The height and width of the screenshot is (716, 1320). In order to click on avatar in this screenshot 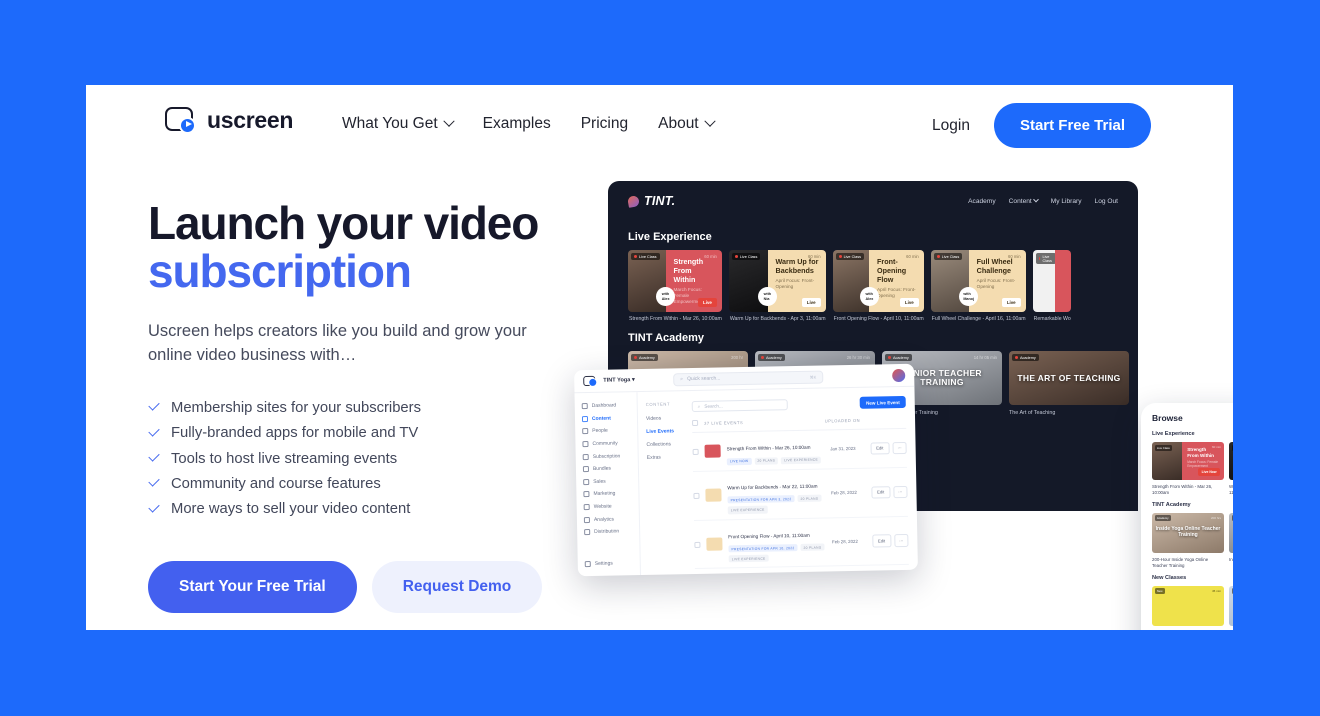, I will do `click(899, 375)`.